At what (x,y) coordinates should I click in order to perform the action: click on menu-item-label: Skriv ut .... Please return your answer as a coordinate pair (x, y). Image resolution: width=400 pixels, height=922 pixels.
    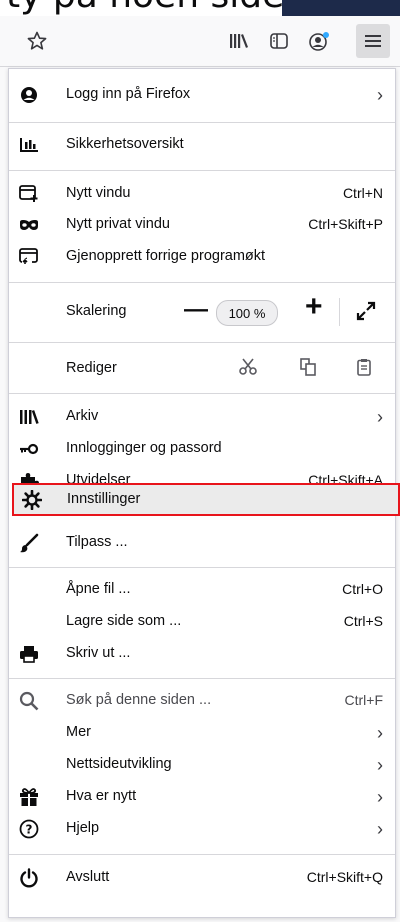
    Looking at the image, I should click on (98, 653).